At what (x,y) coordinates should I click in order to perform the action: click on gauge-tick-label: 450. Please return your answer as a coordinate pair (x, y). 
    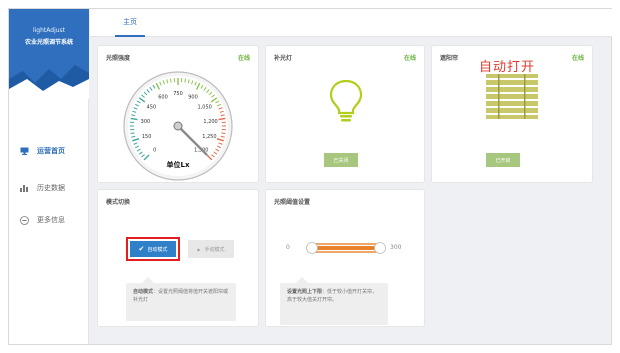
    Looking at the image, I should click on (152, 108).